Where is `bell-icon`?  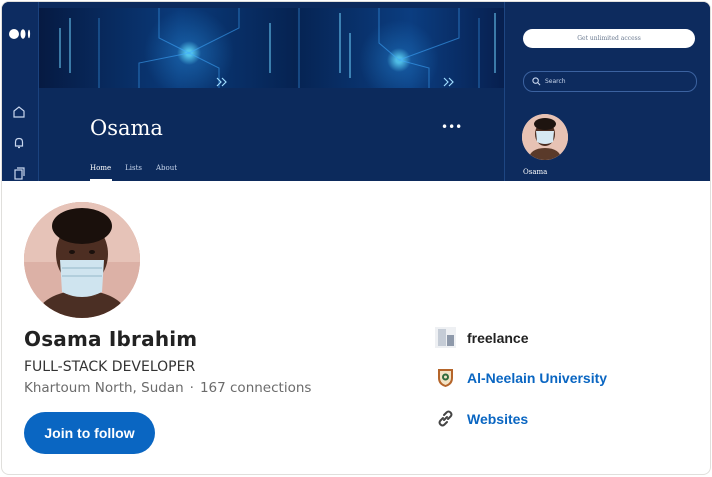 bell-icon is located at coordinates (19, 143).